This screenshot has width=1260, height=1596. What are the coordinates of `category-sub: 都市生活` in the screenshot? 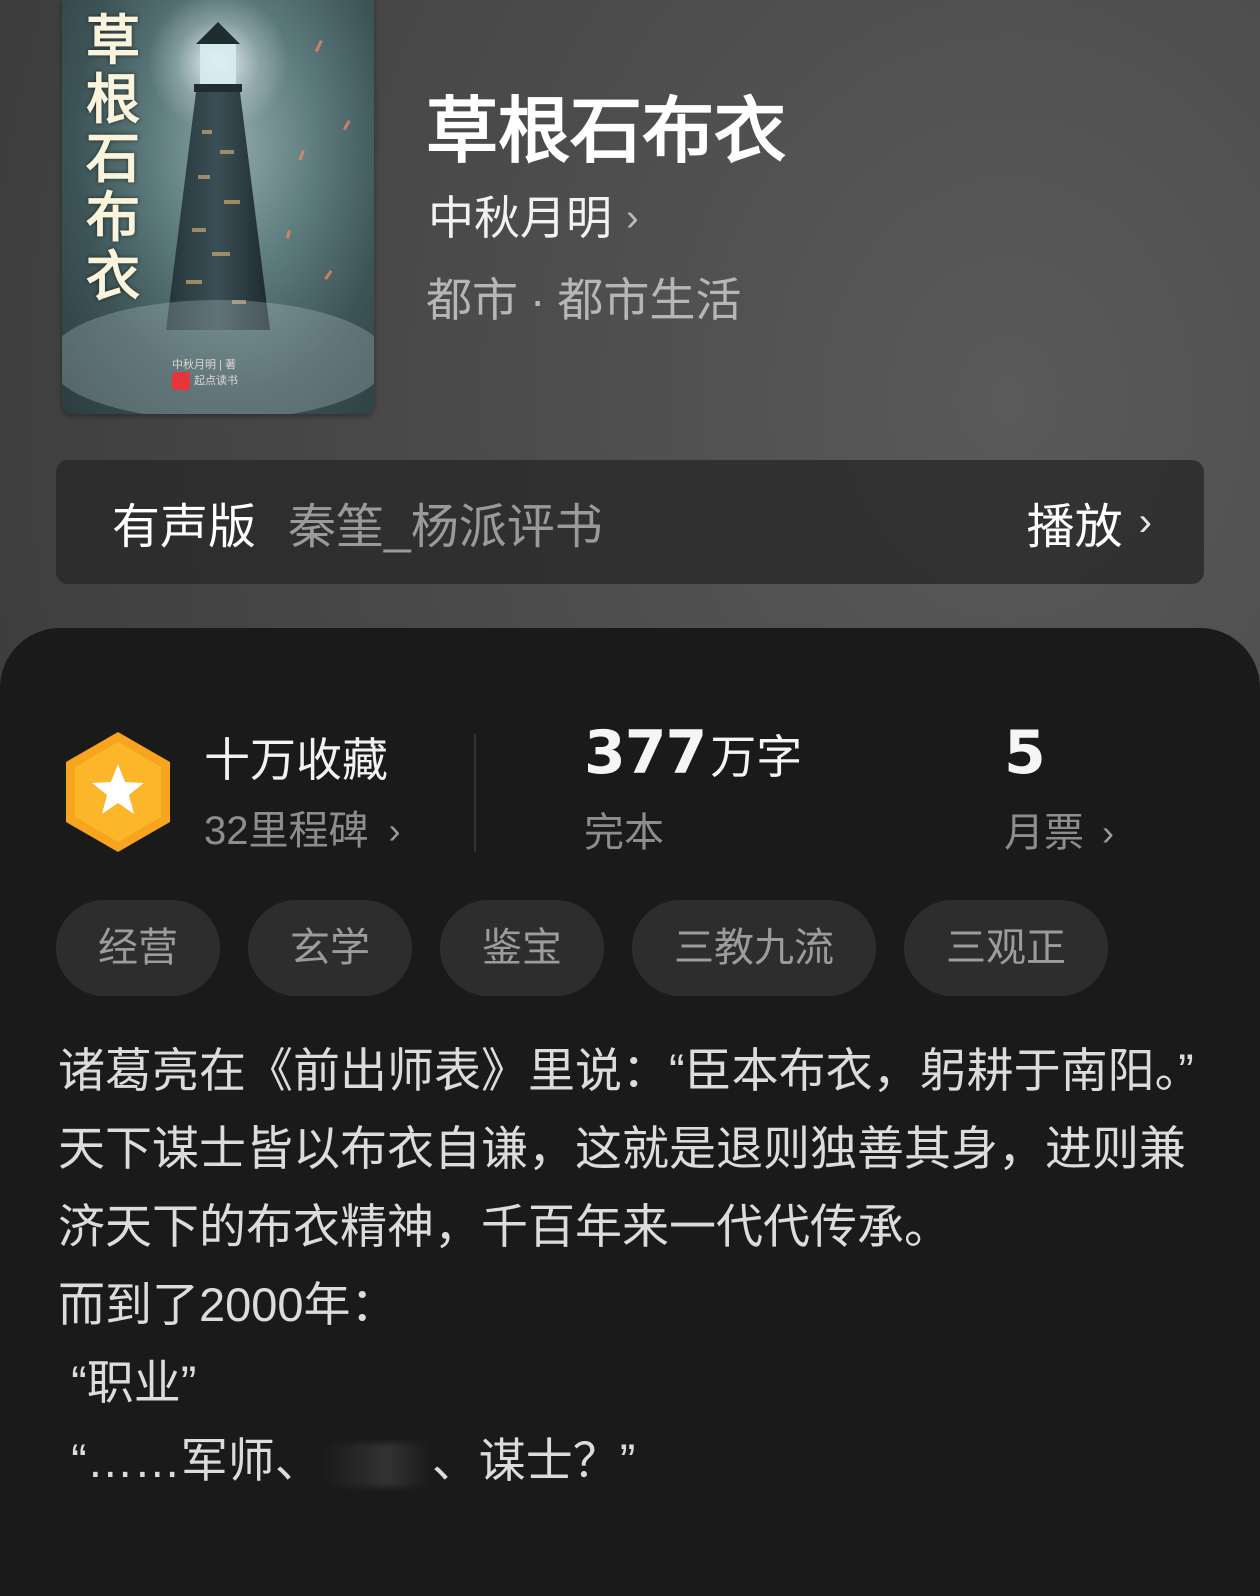 It's located at (649, 300).